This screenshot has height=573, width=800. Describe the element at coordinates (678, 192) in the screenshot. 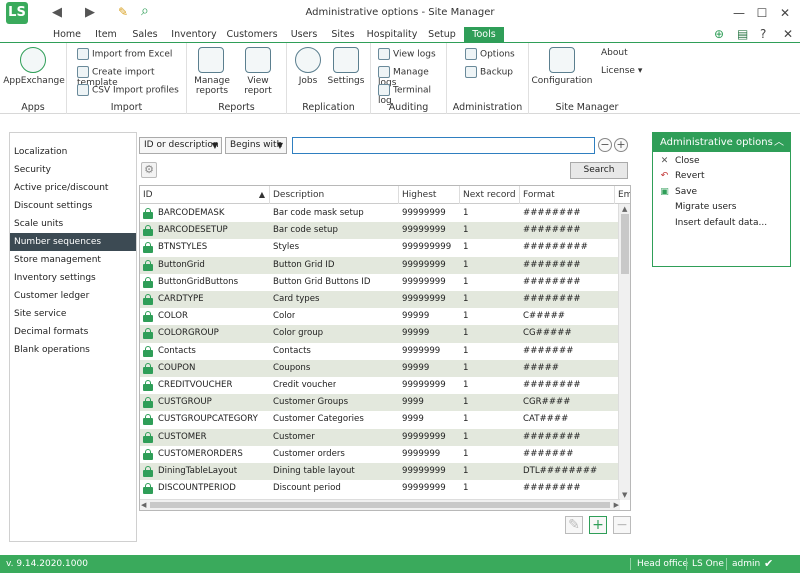

I see `save-action: ▣ Save` at that location.